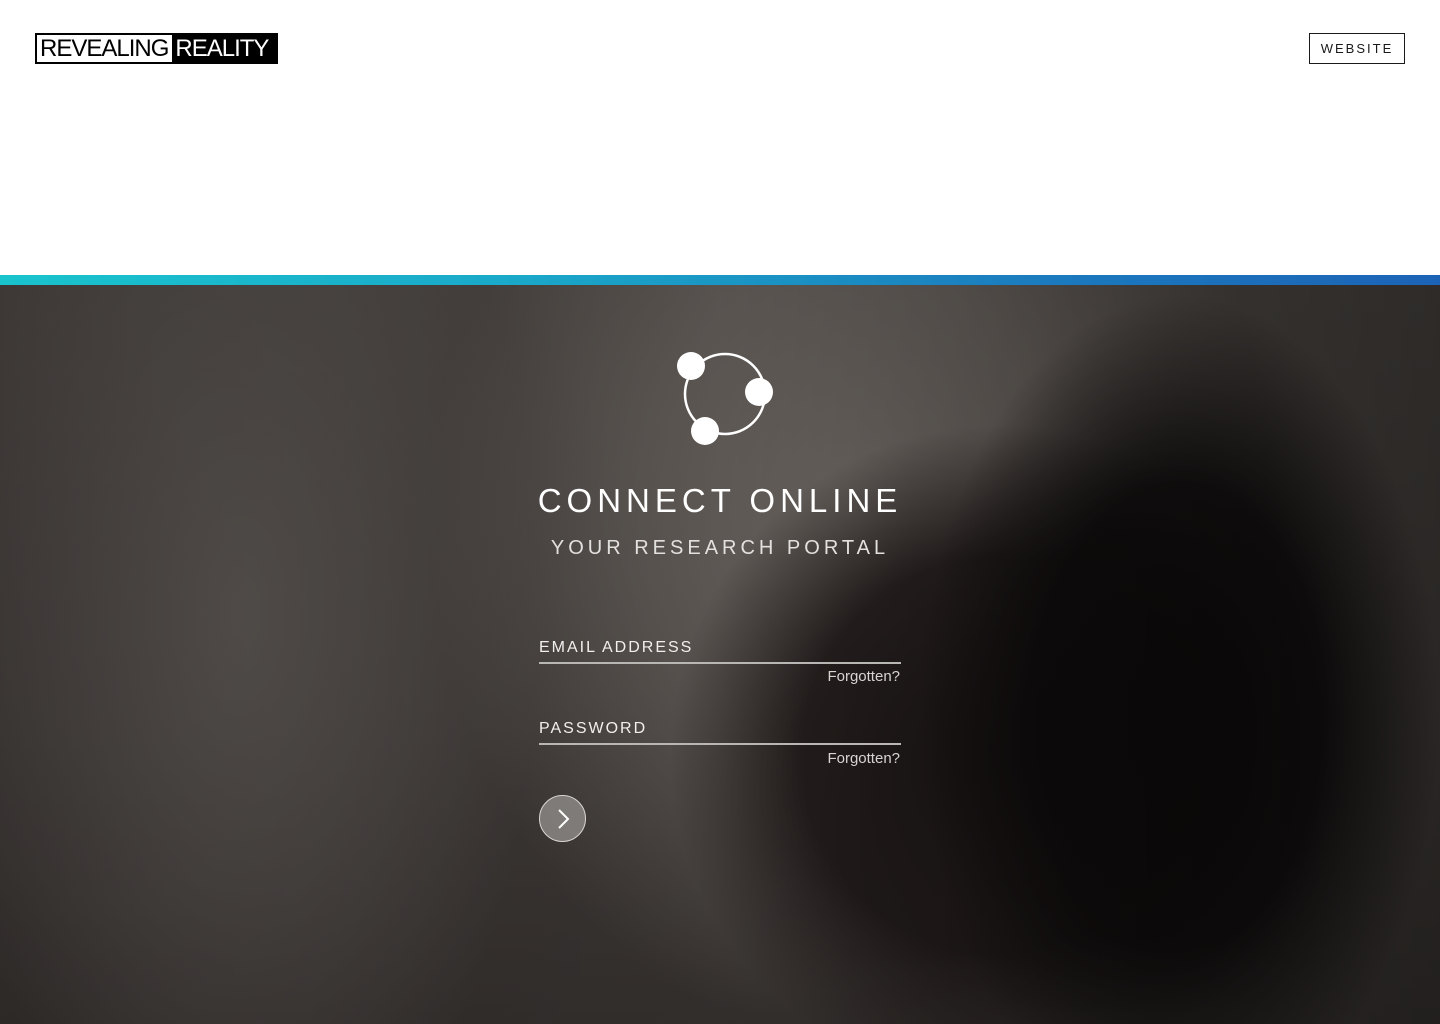  What do you see at coordinates (105, 48) in the screenshot?
I see `logo-word-revealing: REVEALING` at bounding box center [105, 48].